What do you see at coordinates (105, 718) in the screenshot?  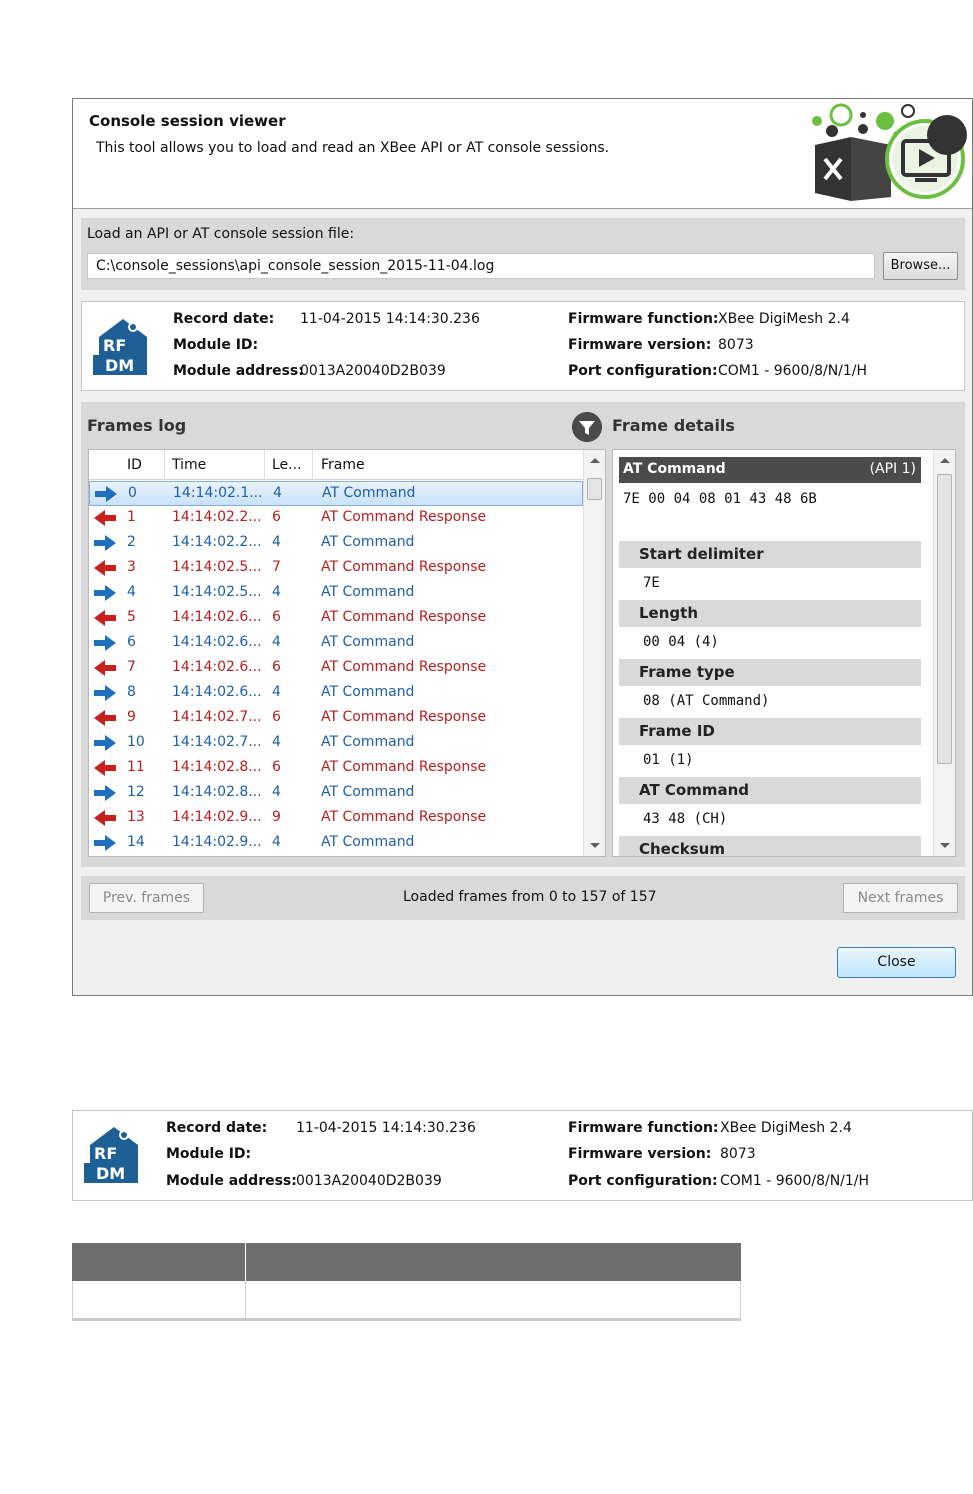 I see `incoming-arrow-icon` at bounding box center [105, 718].